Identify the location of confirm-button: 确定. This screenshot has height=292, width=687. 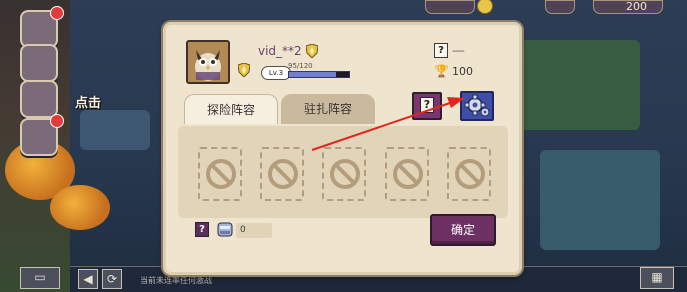
(463, 230).